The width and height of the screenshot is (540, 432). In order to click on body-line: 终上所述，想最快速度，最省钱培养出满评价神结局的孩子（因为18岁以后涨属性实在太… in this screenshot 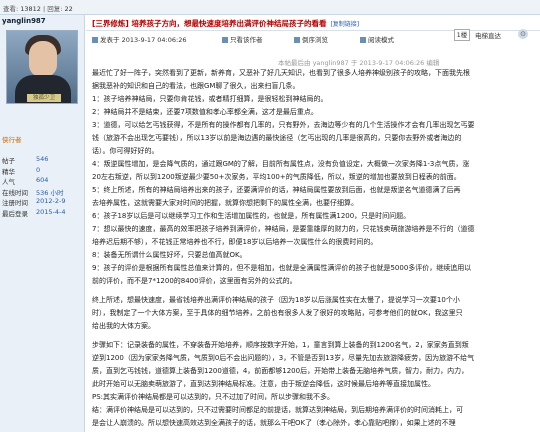, I will do `click(276, 300)`.